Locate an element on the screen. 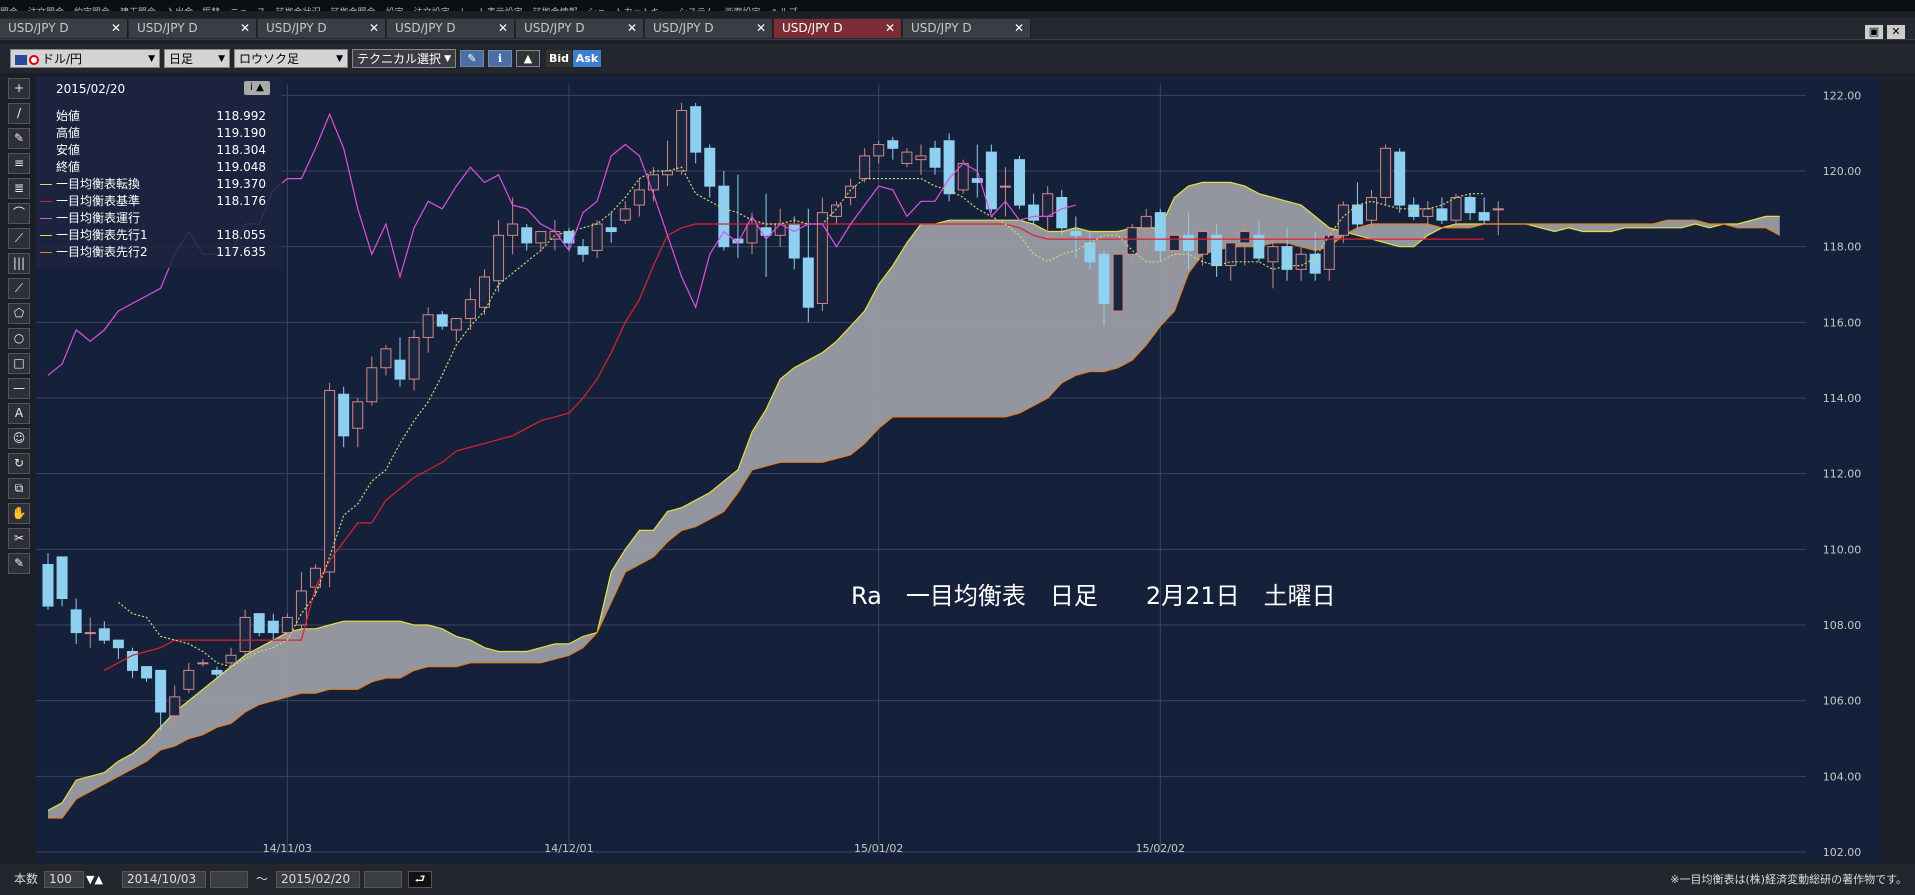  window-buttons: ▣ ✕ is located at coordinates (1883, 29).